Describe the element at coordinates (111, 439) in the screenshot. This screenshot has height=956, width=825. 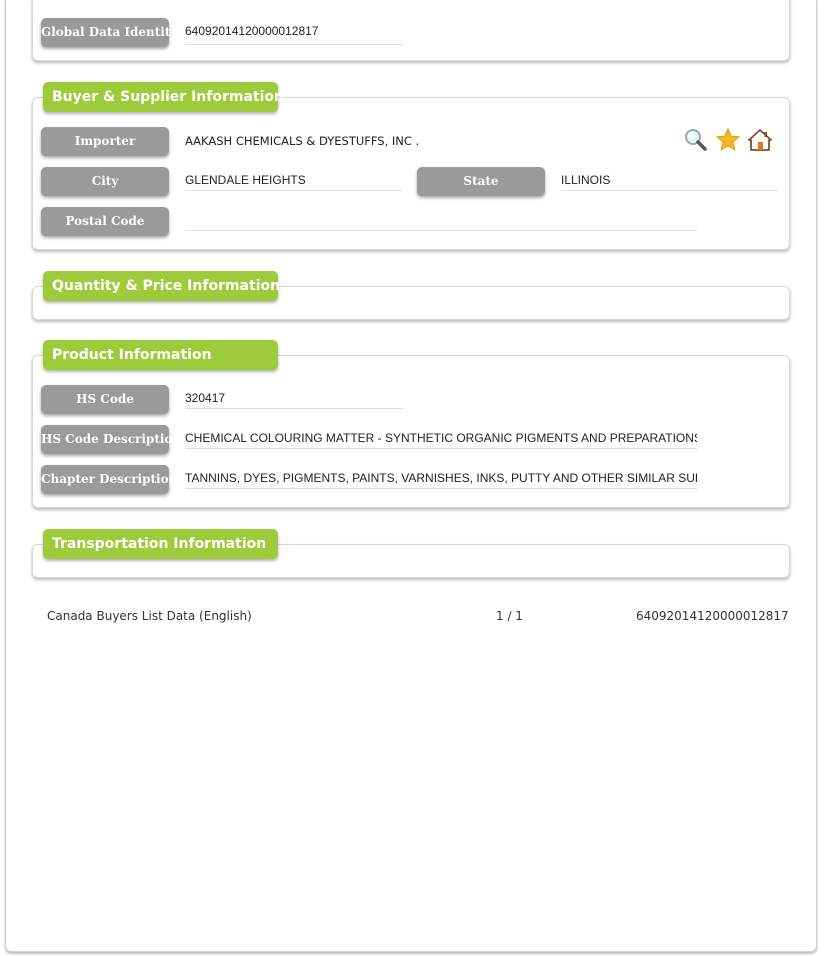
I see `hs-code-description-label: HS Code Description` at that location.